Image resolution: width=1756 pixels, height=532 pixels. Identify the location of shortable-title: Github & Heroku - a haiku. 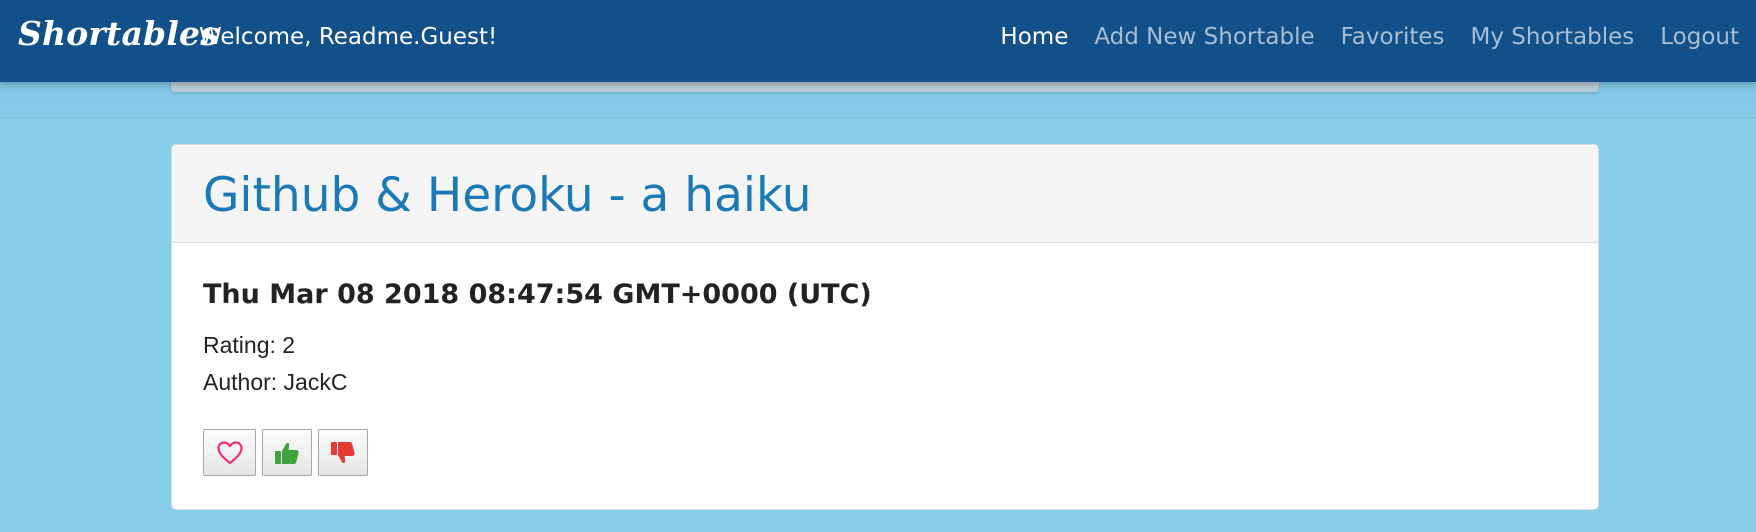
(507, 184).